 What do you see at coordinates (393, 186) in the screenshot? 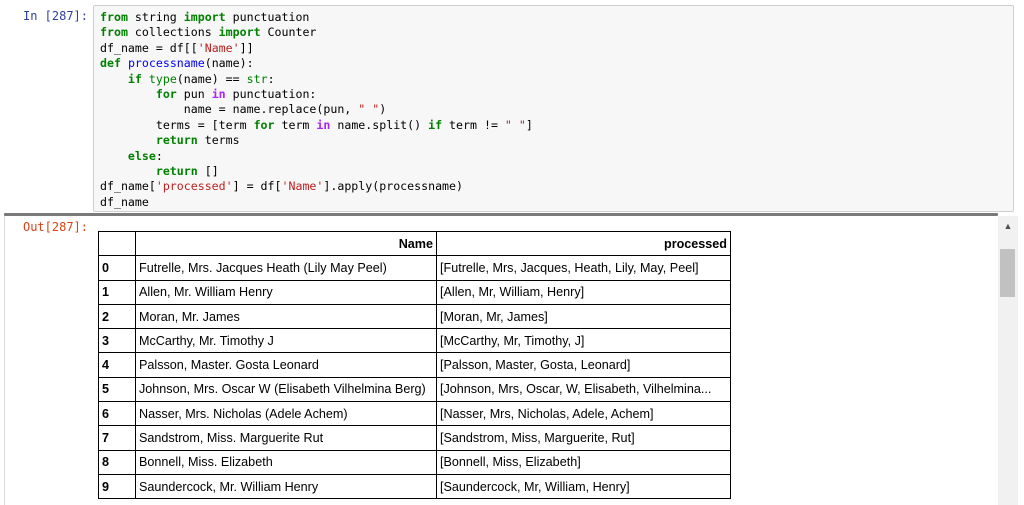
I see `code-token: ].apply(processname)` at bounding box center [393, 186].